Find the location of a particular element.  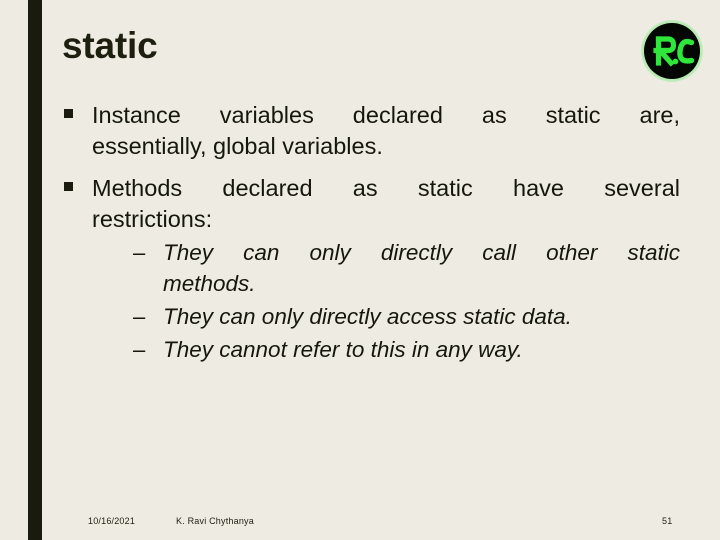

page-title: static is located at coordinates (110, 45).